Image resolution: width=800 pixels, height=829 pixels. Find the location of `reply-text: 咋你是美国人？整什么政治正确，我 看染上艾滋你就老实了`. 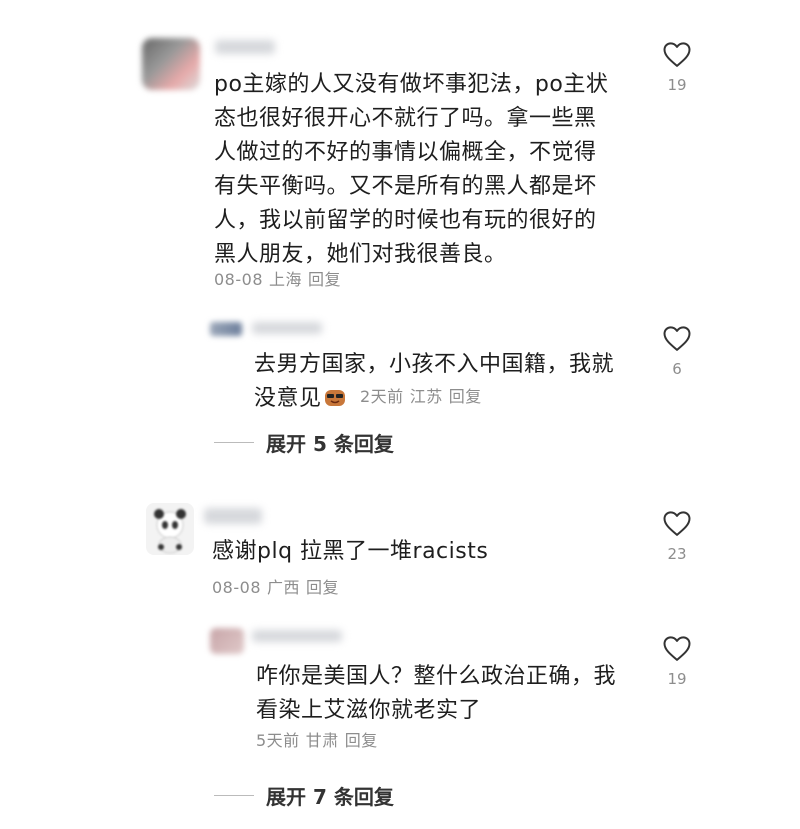

reply-text: 咋你是美国人？整什么政治正确，我 看染上艾滋你就老实了 is located at coordinates (436, 693).